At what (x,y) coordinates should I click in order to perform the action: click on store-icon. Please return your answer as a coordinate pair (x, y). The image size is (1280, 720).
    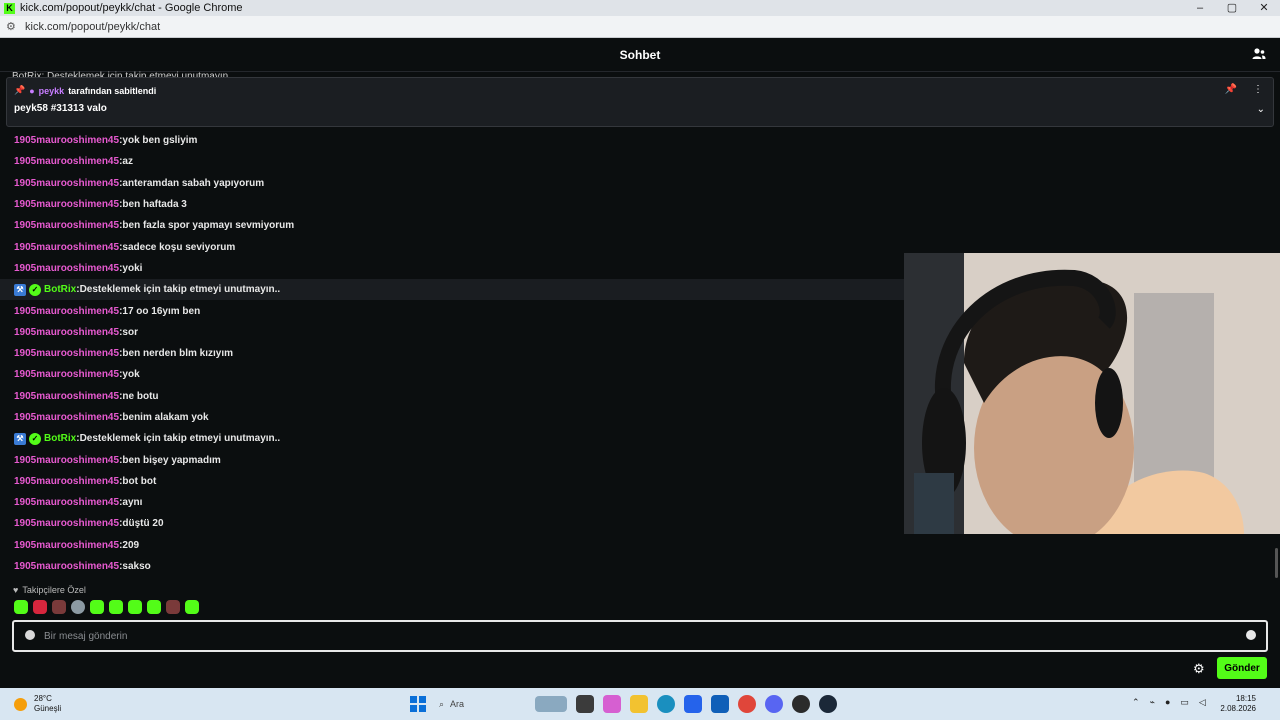
    Looking at the image, I should click on (693, 704).